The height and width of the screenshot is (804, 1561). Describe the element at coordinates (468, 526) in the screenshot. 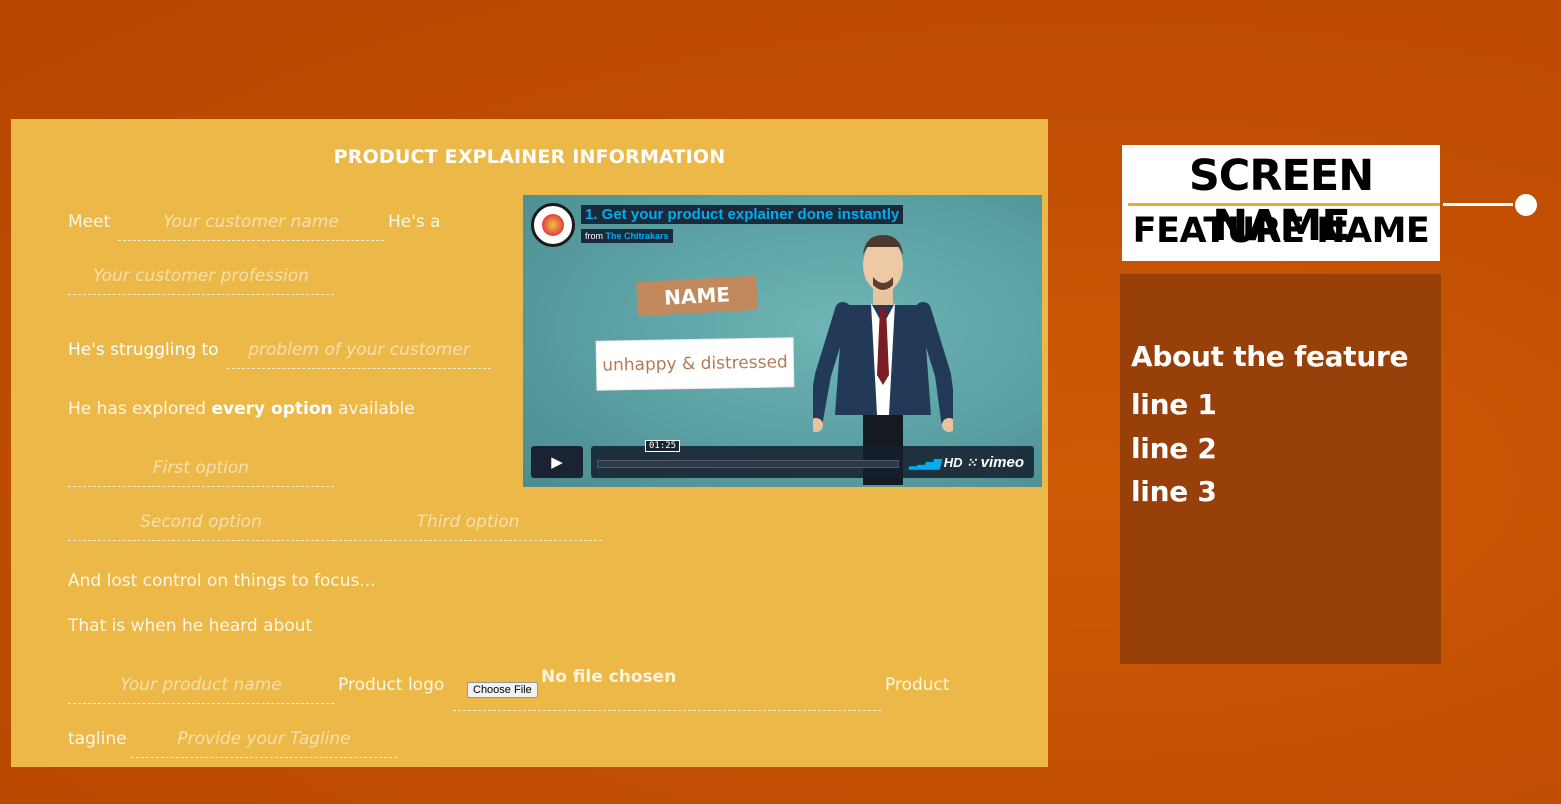

I see `third-option-input` at that location.